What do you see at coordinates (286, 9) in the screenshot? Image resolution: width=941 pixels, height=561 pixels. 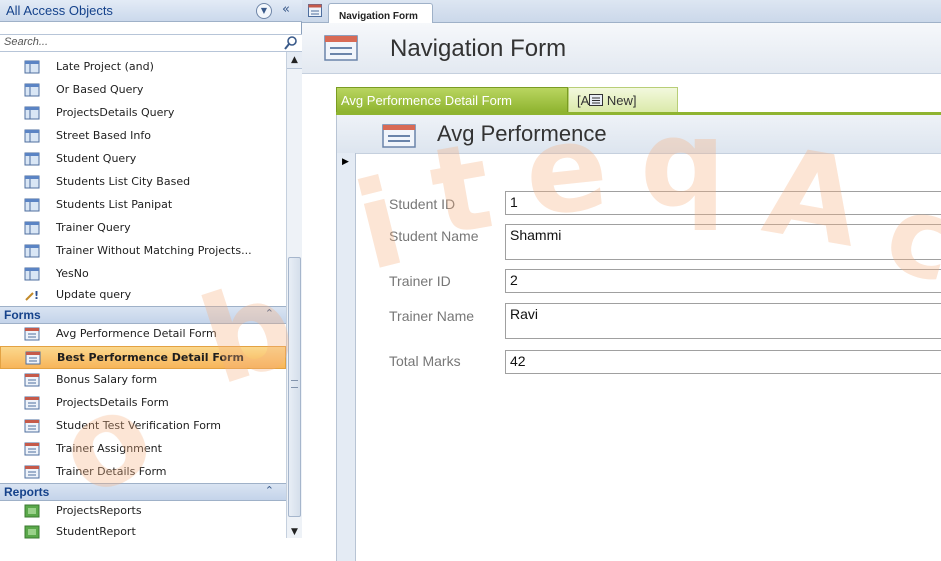 I see `collapse-pane-icon: «` at bounding box center [286, 9].